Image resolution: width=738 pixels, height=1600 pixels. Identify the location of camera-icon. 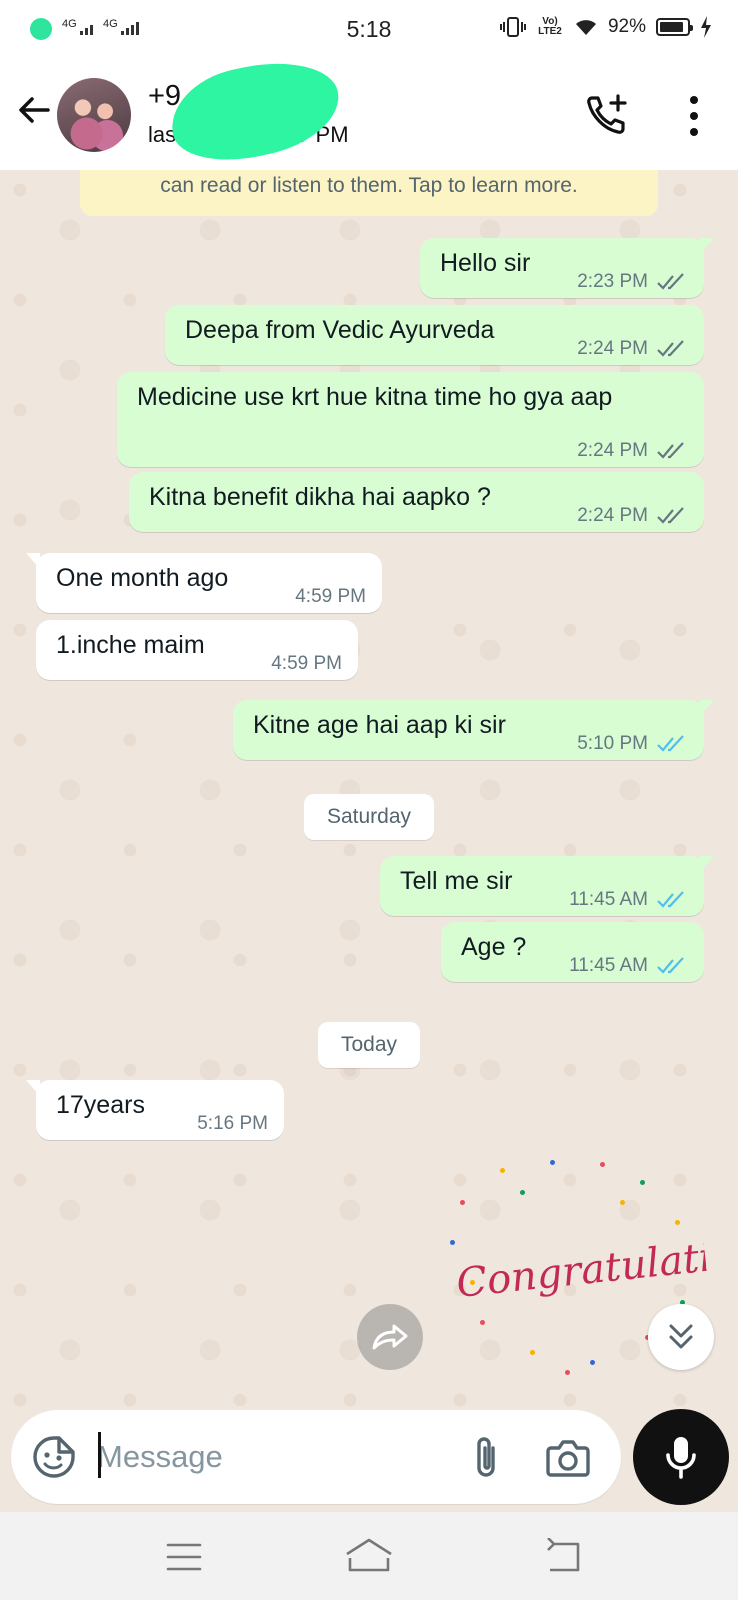
(568, 1457).